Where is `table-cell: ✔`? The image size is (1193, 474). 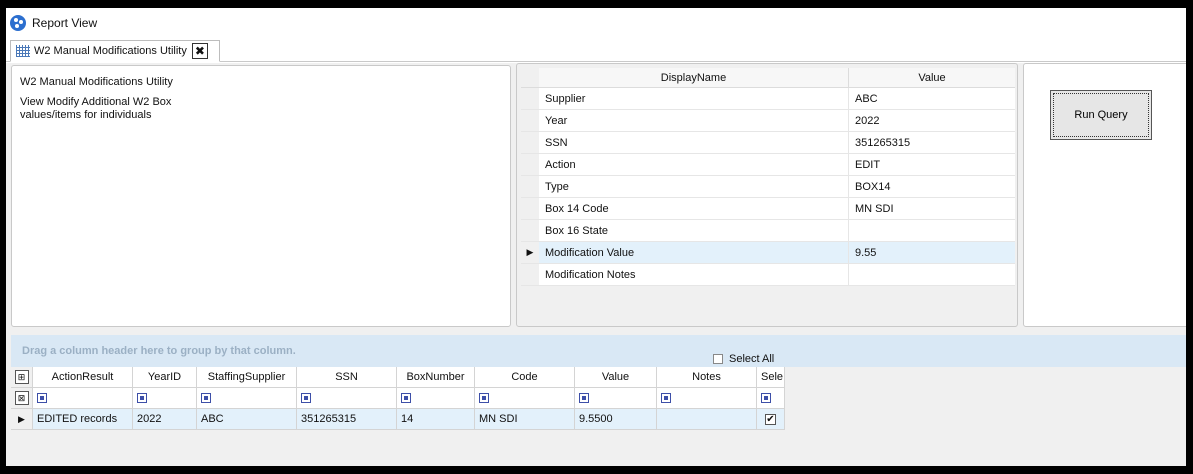
table-cell: ✔ is located at coordinates (771, 419).